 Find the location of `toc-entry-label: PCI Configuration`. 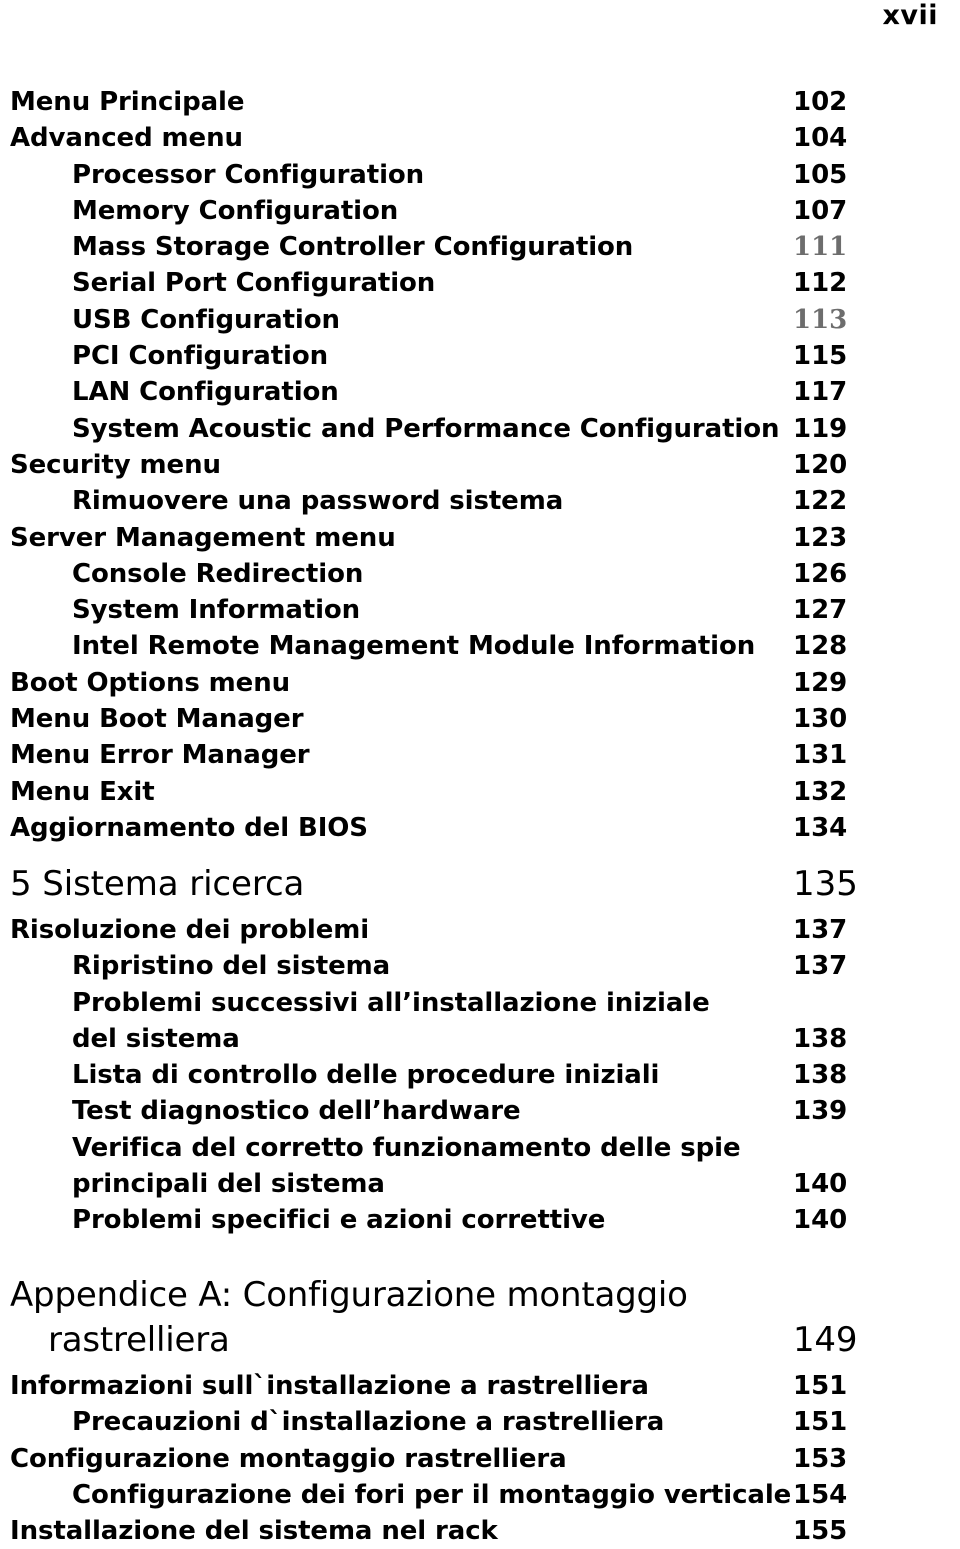

toc-entry-label: PCI Configuration is located at coordinates (200, 356).